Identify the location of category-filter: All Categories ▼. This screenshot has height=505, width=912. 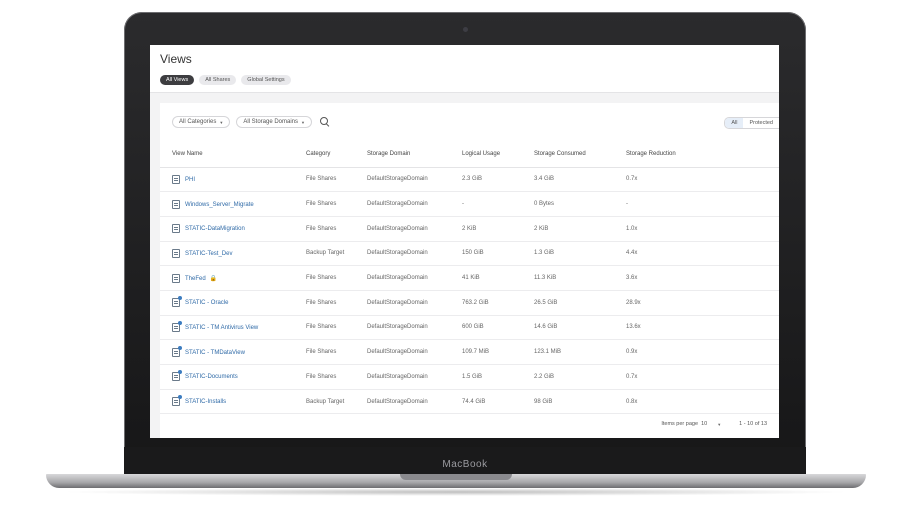
(201, 122).